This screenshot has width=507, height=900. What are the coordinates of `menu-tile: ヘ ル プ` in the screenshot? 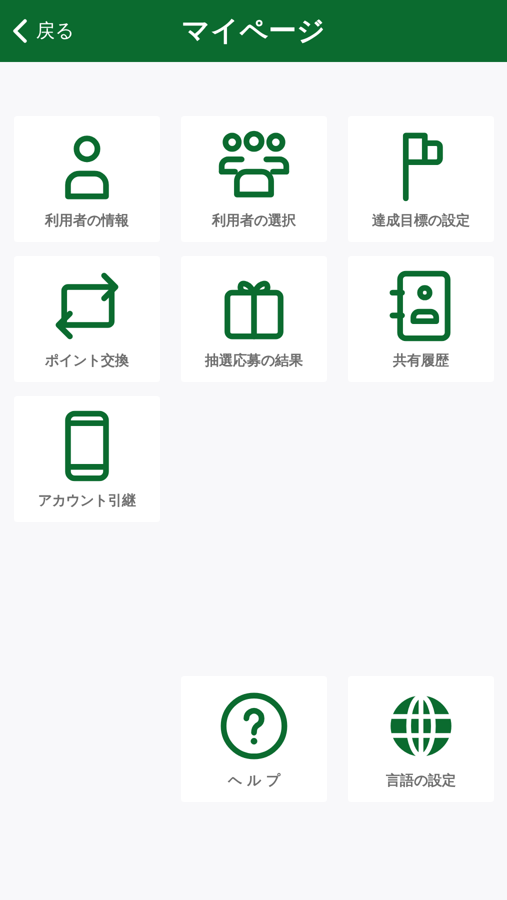 It's located at (254, 739).